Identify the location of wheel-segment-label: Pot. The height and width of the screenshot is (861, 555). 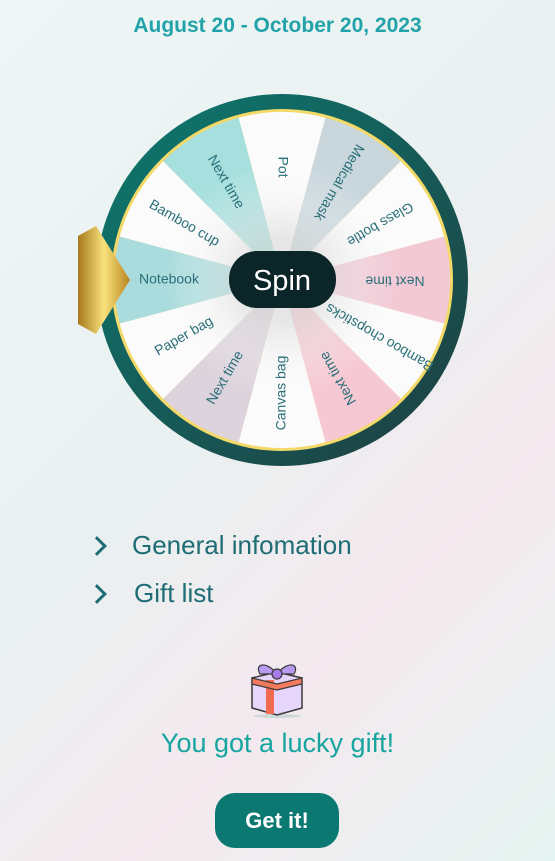
(283, 166).